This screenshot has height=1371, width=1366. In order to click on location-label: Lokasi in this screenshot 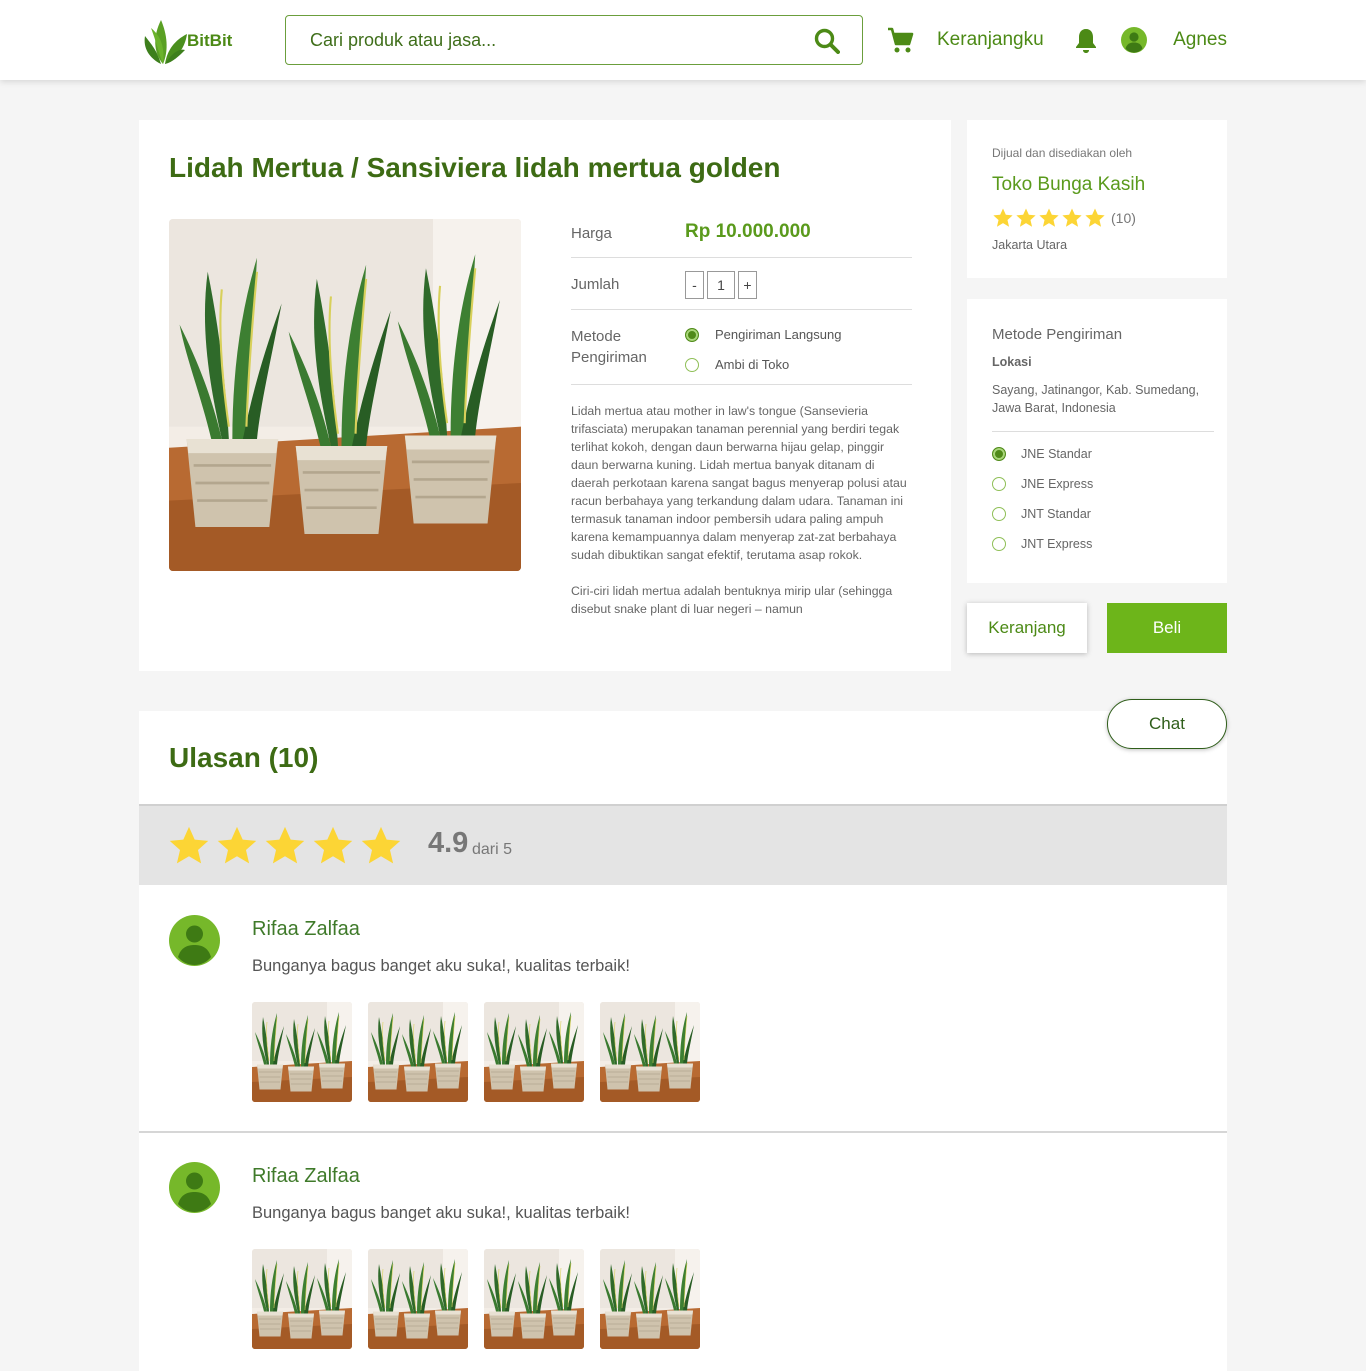, I will do `click(1012, 362)`.